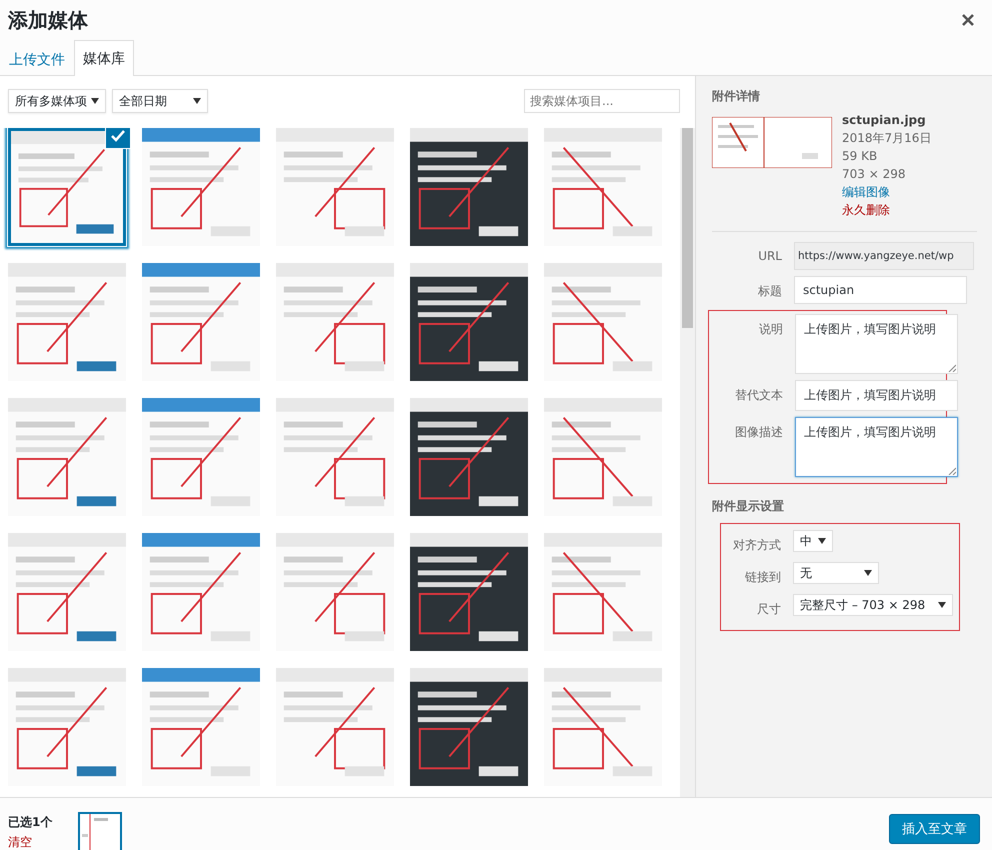 Image resolution: width=992 pixels, height=850 pixels. What do you see at coordinates (768, 609) in the screenshot?
I see `setting-label: 尺寸` at bounding box center [768, 609].